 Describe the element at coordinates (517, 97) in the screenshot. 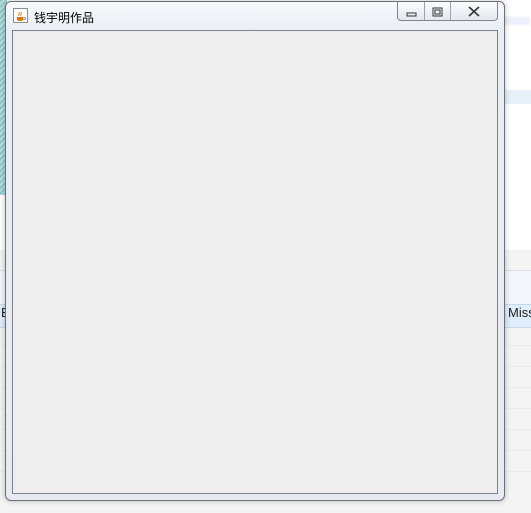

I see `background-selection-mark` at that location.